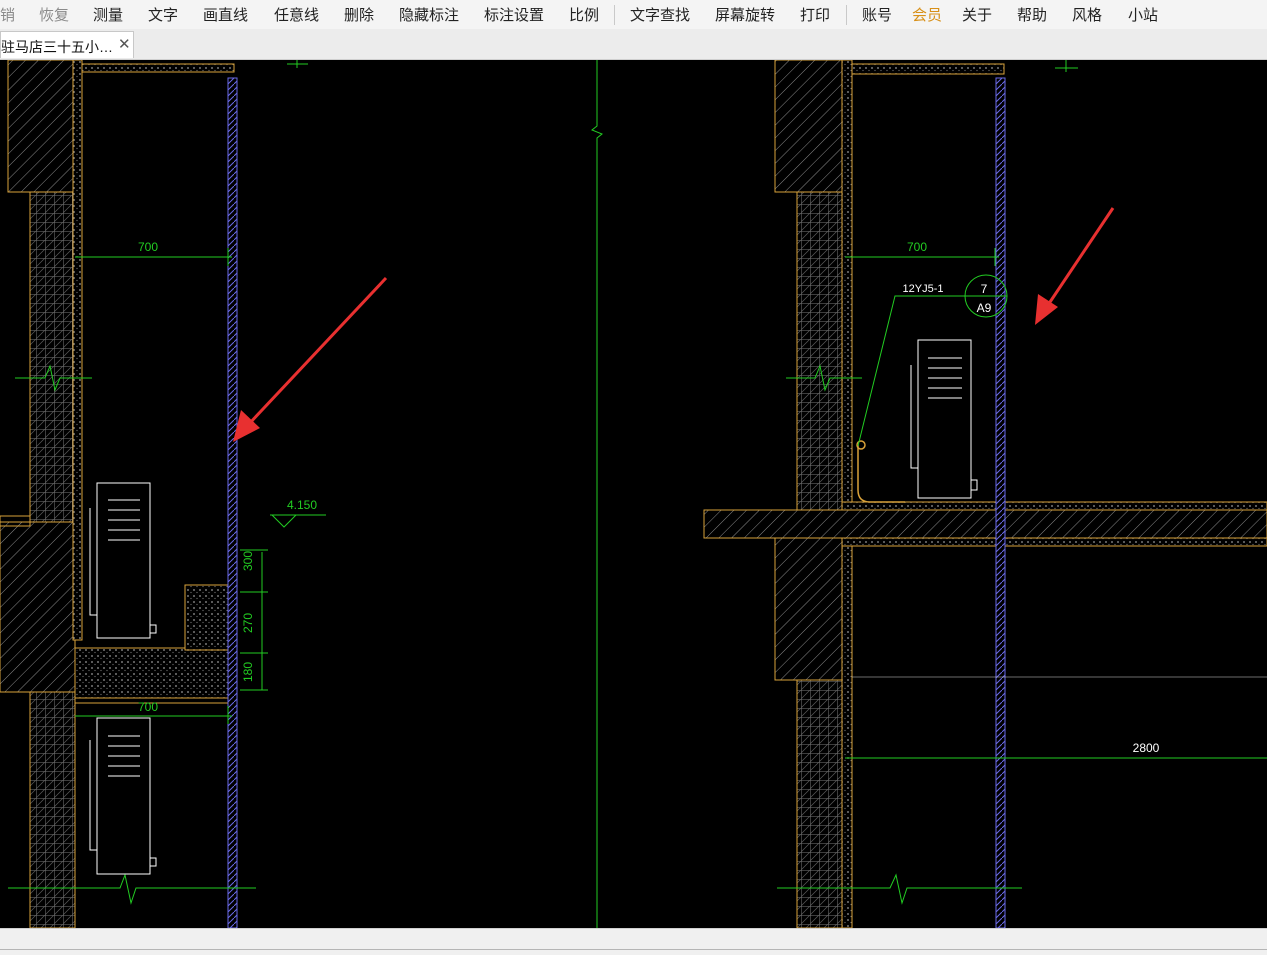 Image resolution: width=1267 pixels, height=955 pixels. Describe the element at coordinates (7, 14) in the screenshot. I see `undo-button: 销` at that location.